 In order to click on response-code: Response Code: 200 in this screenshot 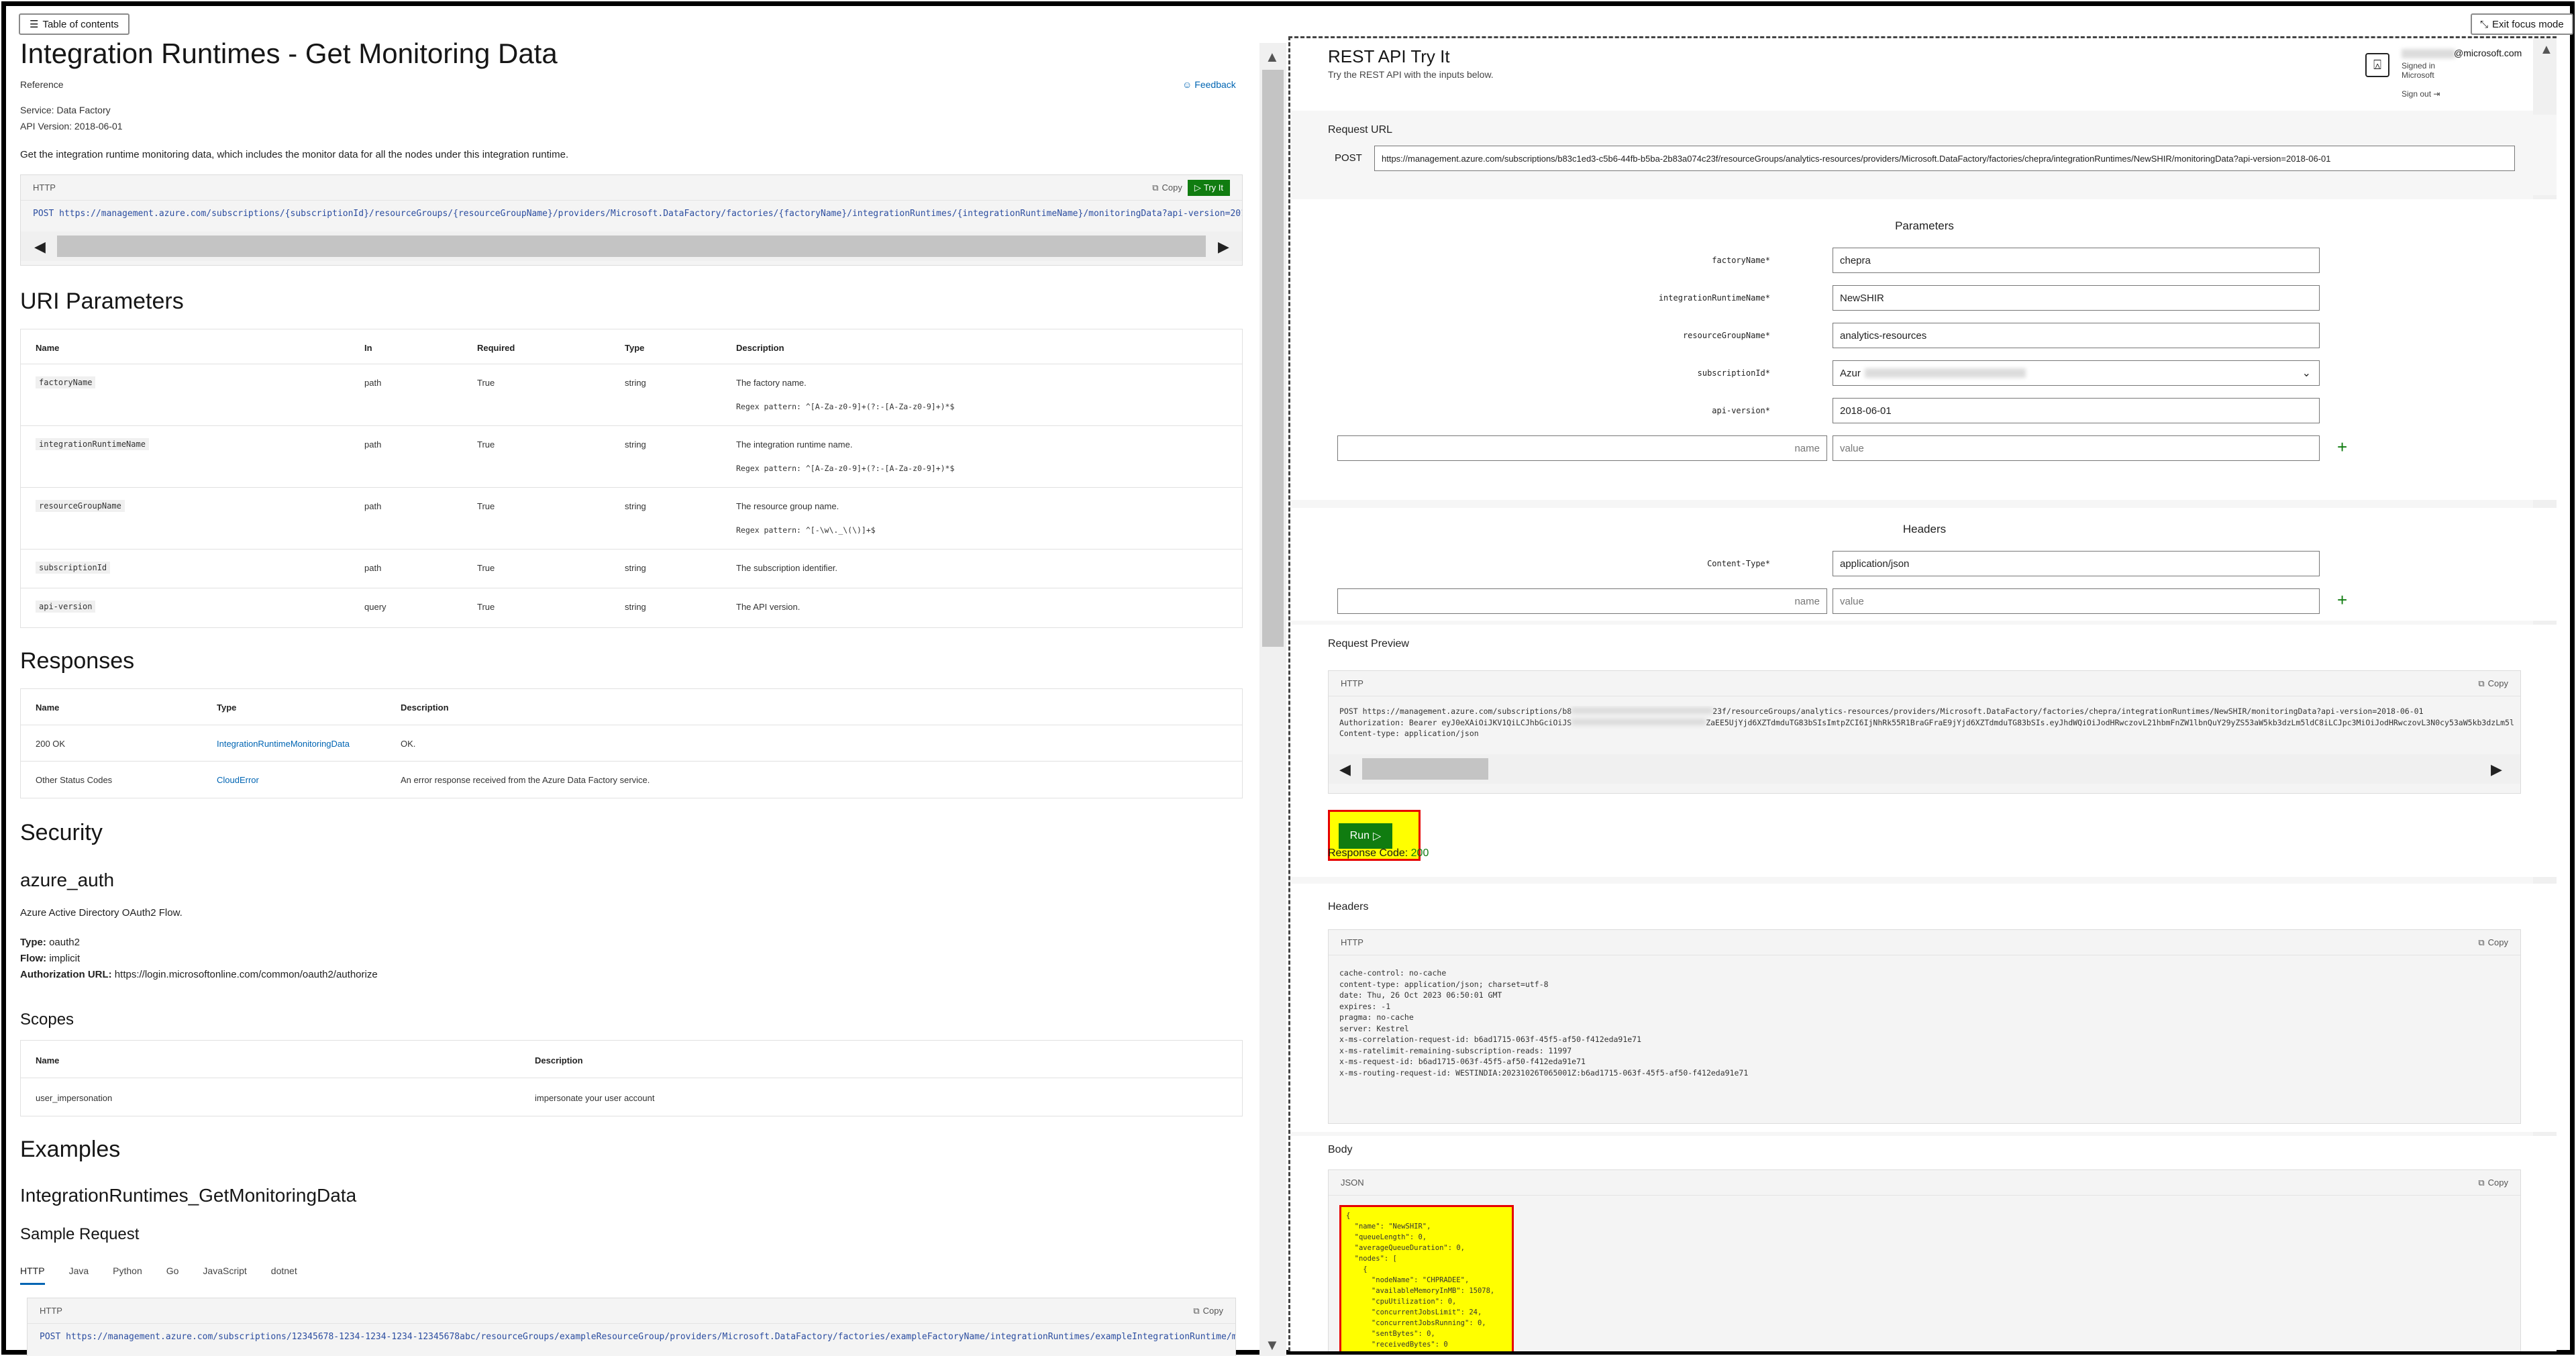, I will do `click(1378, 853)`.